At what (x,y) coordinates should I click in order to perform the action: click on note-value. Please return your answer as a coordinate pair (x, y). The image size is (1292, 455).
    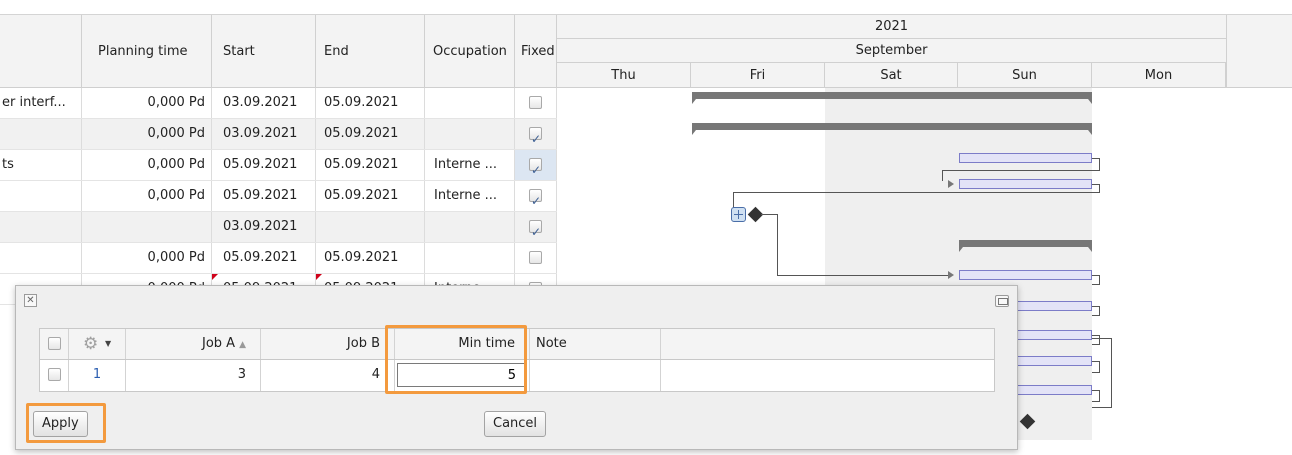
    Looking at the image, I should click on (595, 375).